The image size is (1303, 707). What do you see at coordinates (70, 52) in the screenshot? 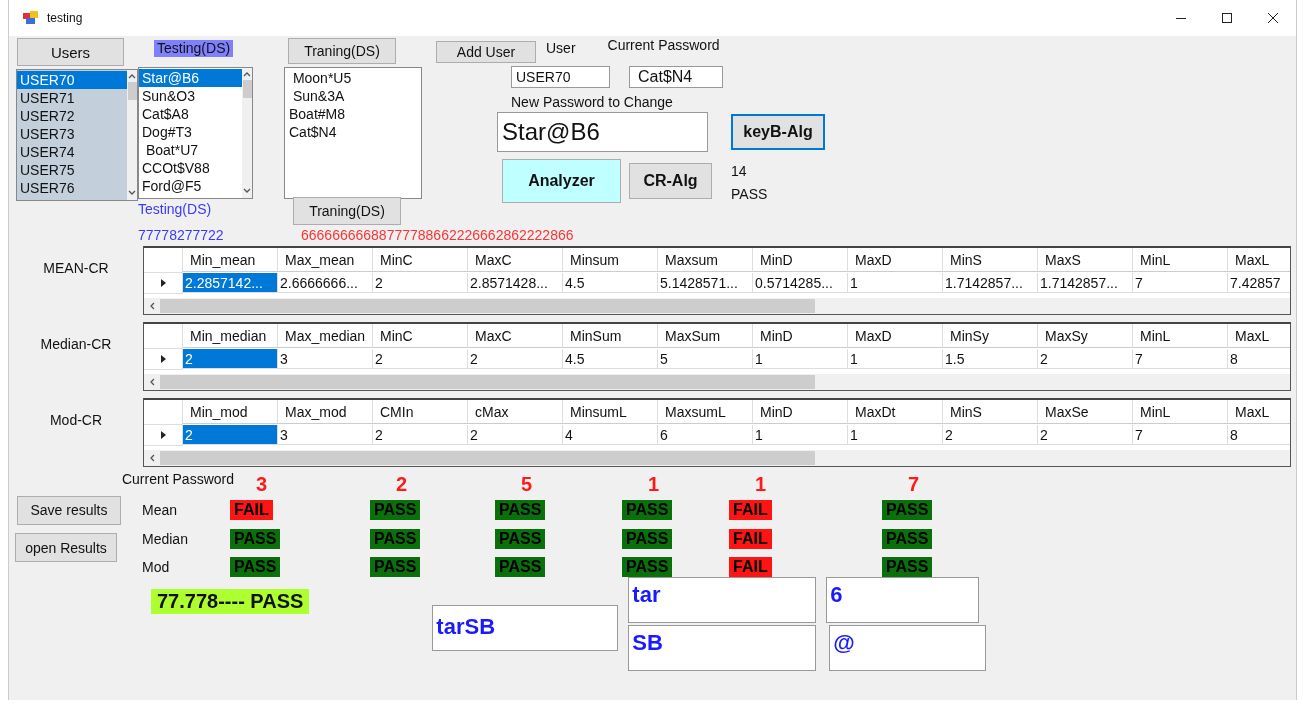
I see `users-button: Users` at bounding box center [70, 52].